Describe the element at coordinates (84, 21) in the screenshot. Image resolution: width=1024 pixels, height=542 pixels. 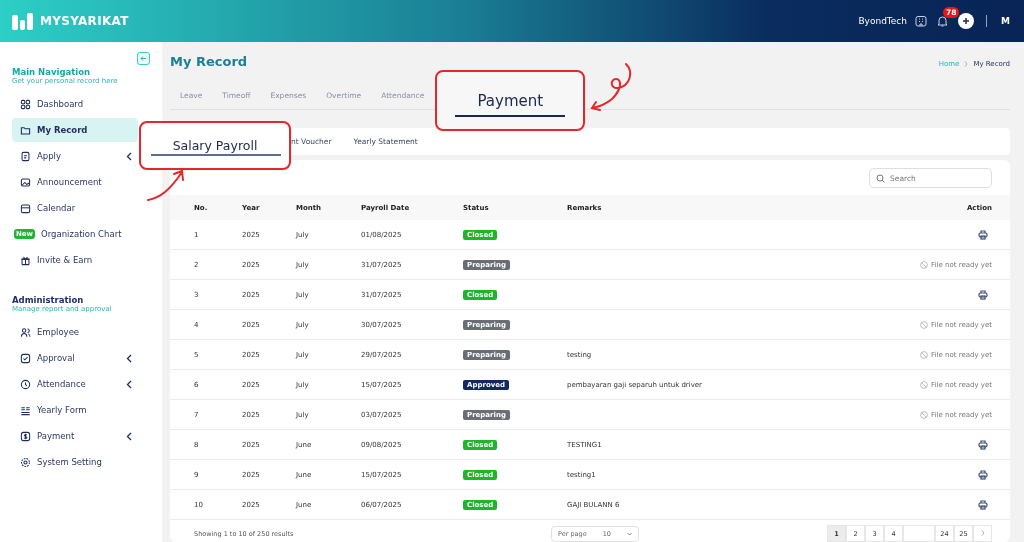
I see `brand-name: MYSYARIKAT` at that location.